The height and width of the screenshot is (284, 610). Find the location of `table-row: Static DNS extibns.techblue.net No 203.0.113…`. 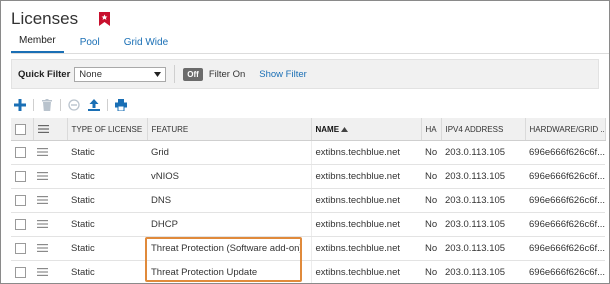

table-row: Static DNS extibns.techblue.net No 203.0.113… is located at coordinates (308, 200).